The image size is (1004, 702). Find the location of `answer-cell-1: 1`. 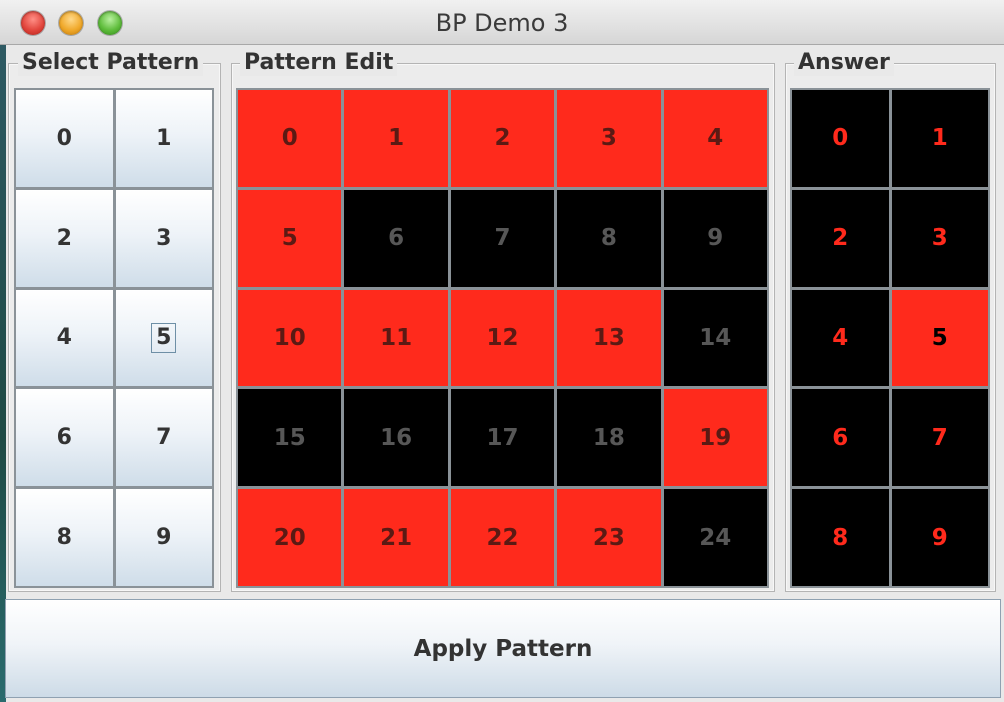

answer-cell-1: 1 is located at coordinates (939, 138).